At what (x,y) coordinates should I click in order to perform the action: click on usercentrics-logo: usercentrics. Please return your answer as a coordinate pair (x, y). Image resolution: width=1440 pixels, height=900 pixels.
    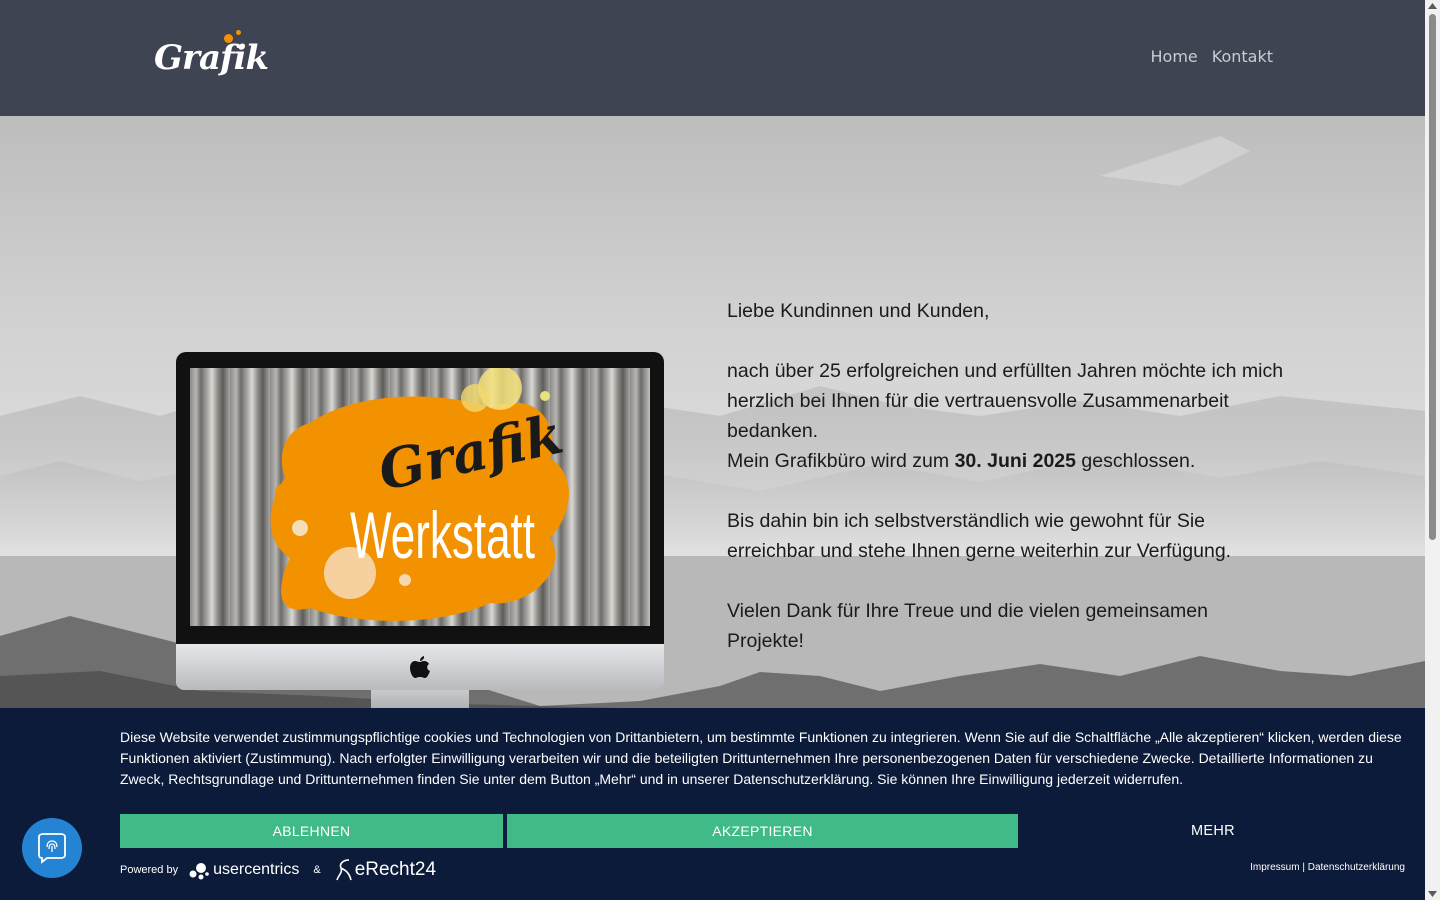
    Looking at the image, I should click on (243, 870).